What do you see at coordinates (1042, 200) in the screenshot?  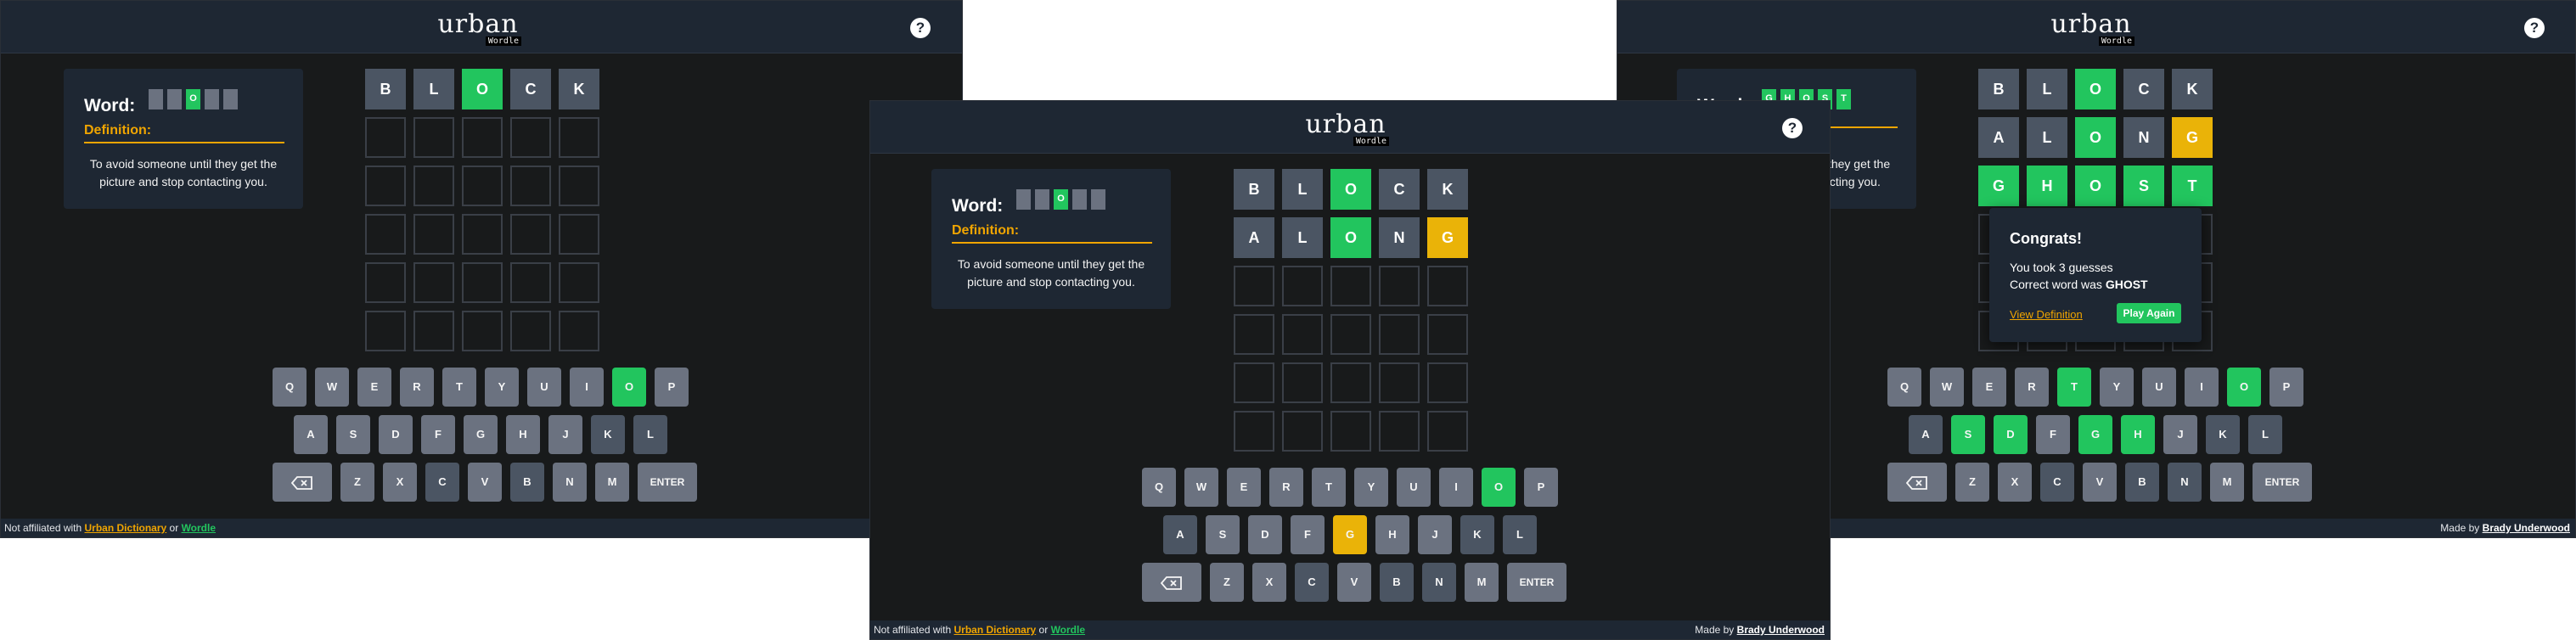 I see `letter-slot` at bounding box center [1042, 200].